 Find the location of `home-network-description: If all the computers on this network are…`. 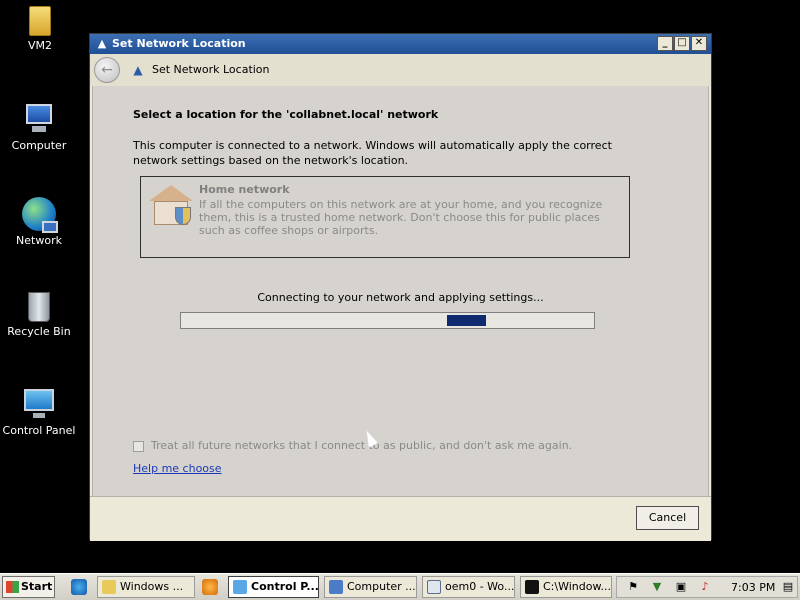

home-network-description: If all the computers on this network are… is located at coordinates (401, 217).